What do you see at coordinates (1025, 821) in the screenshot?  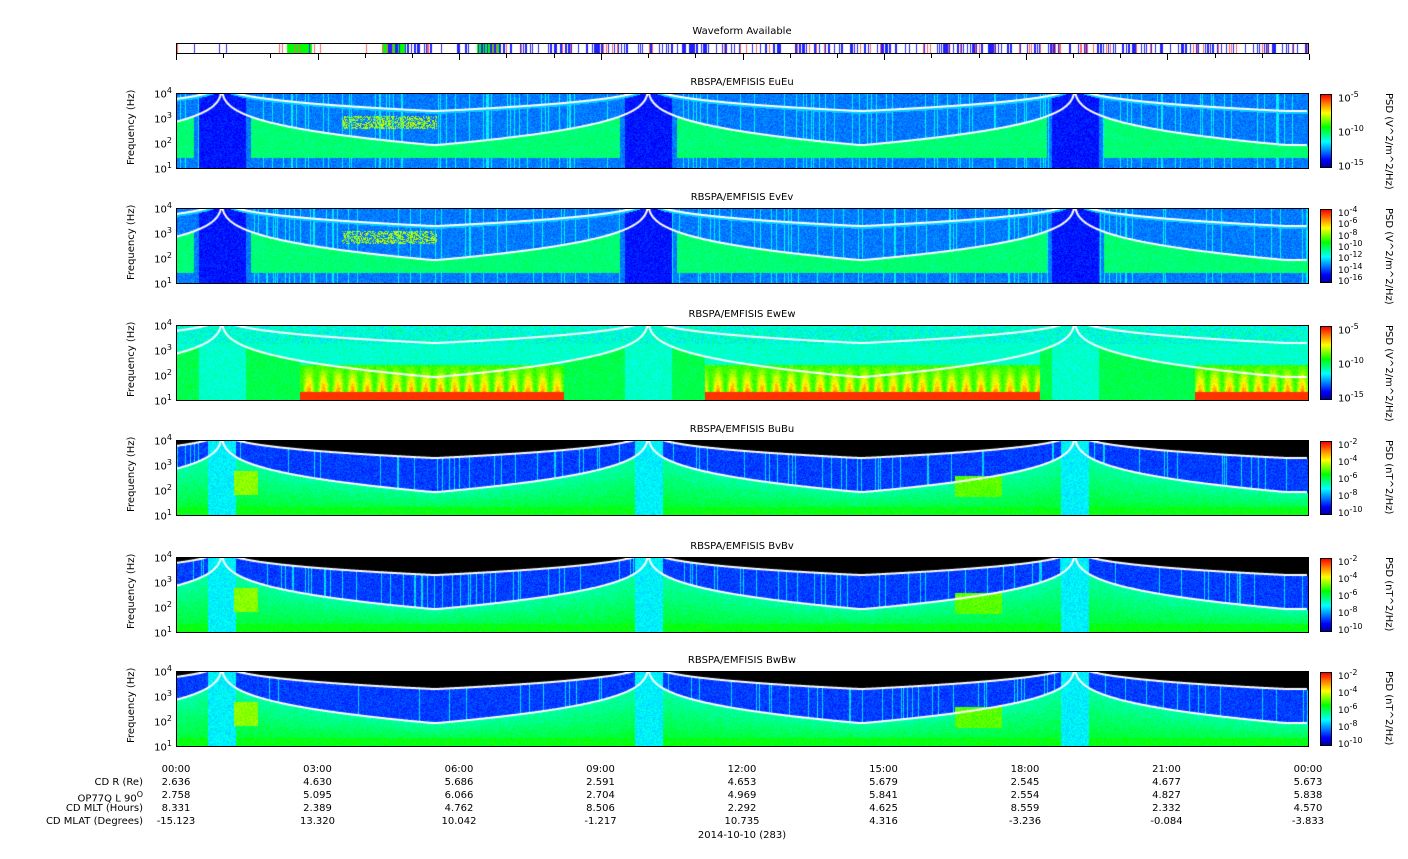 I see `ephemeris-value: -3.236` at bounding box center [1025, 821].